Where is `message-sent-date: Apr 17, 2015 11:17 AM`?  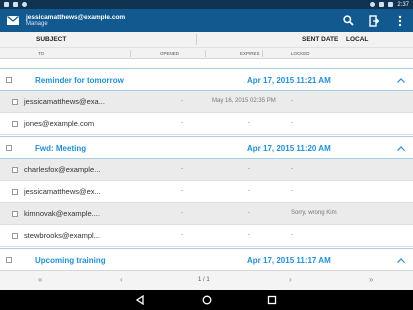
message-sent-date: Apr 17, 2015 11:17 AM is located at coordinates (289, 260).